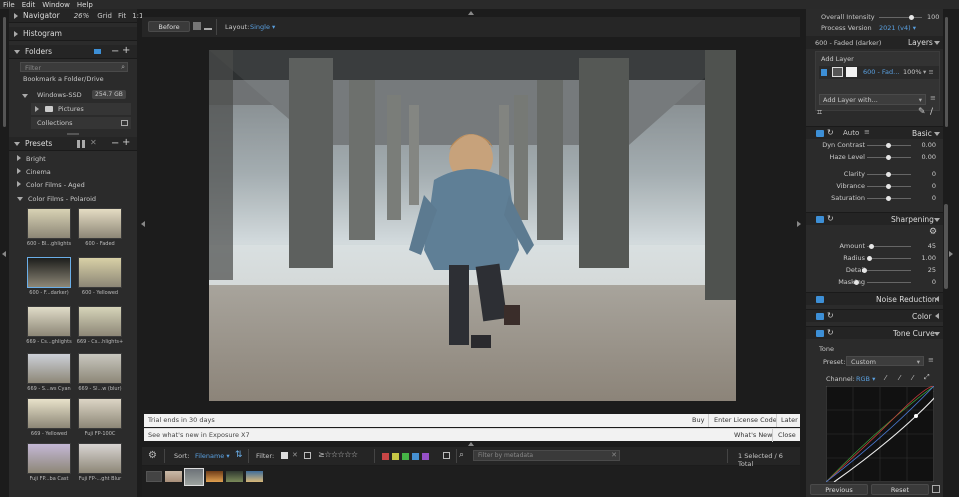 This screenshot has width=959, height=497. What do you see at coordinates (867, 132) in the screenshot?
I see `menu-icon: ≡` at bounding box center [867, 132].